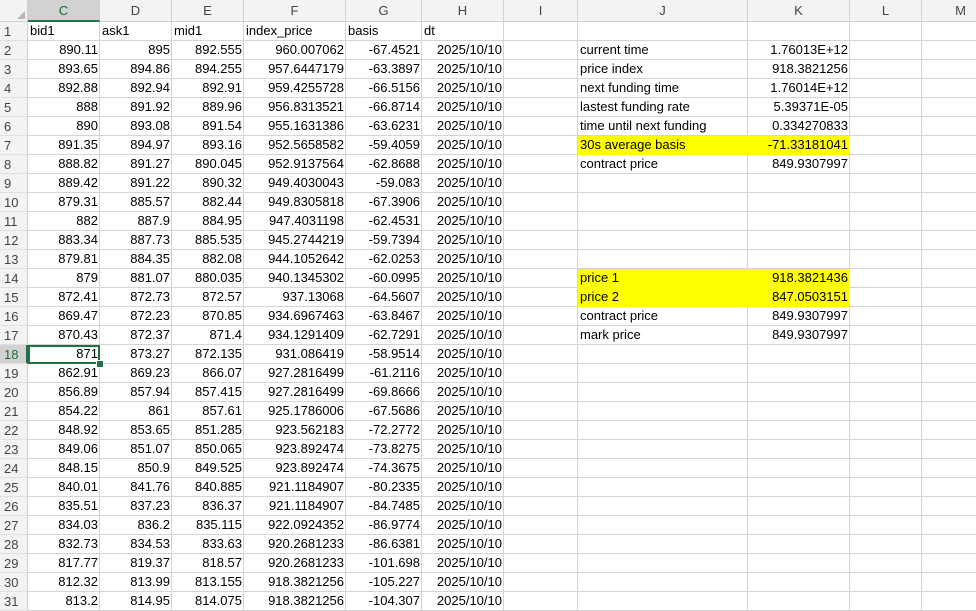 The height and width of the screenshot is (611, 976). I want to click on data-cell: 857.61, so click(208, 411).